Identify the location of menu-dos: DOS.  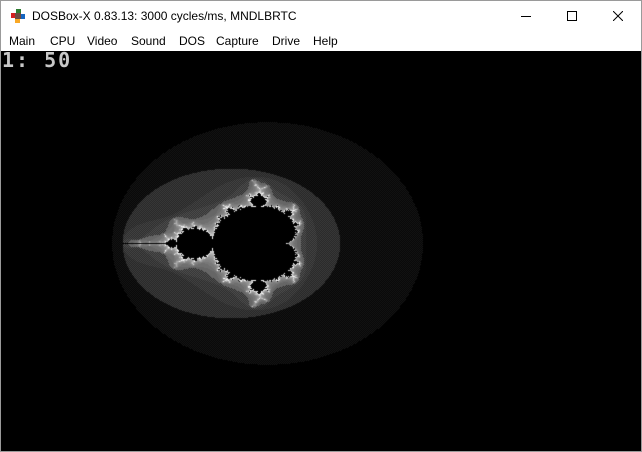
(192, 41).